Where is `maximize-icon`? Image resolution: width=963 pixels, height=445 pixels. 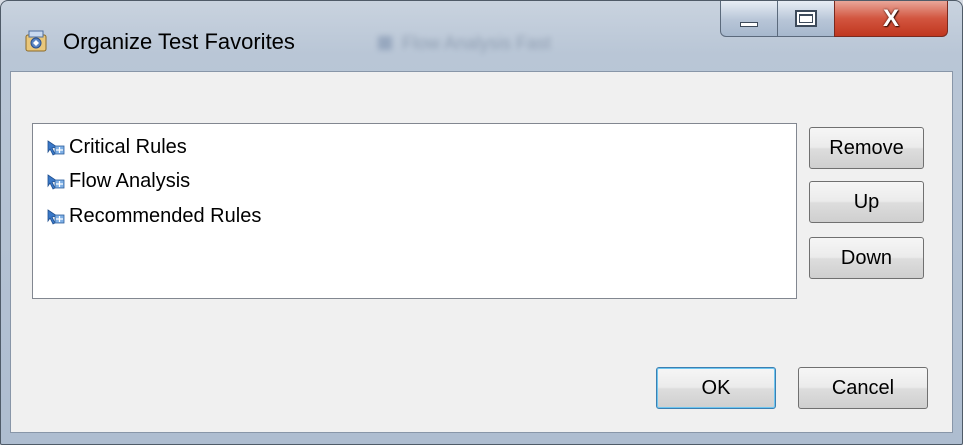 maximize-icon is located at coordinates (806, 18).